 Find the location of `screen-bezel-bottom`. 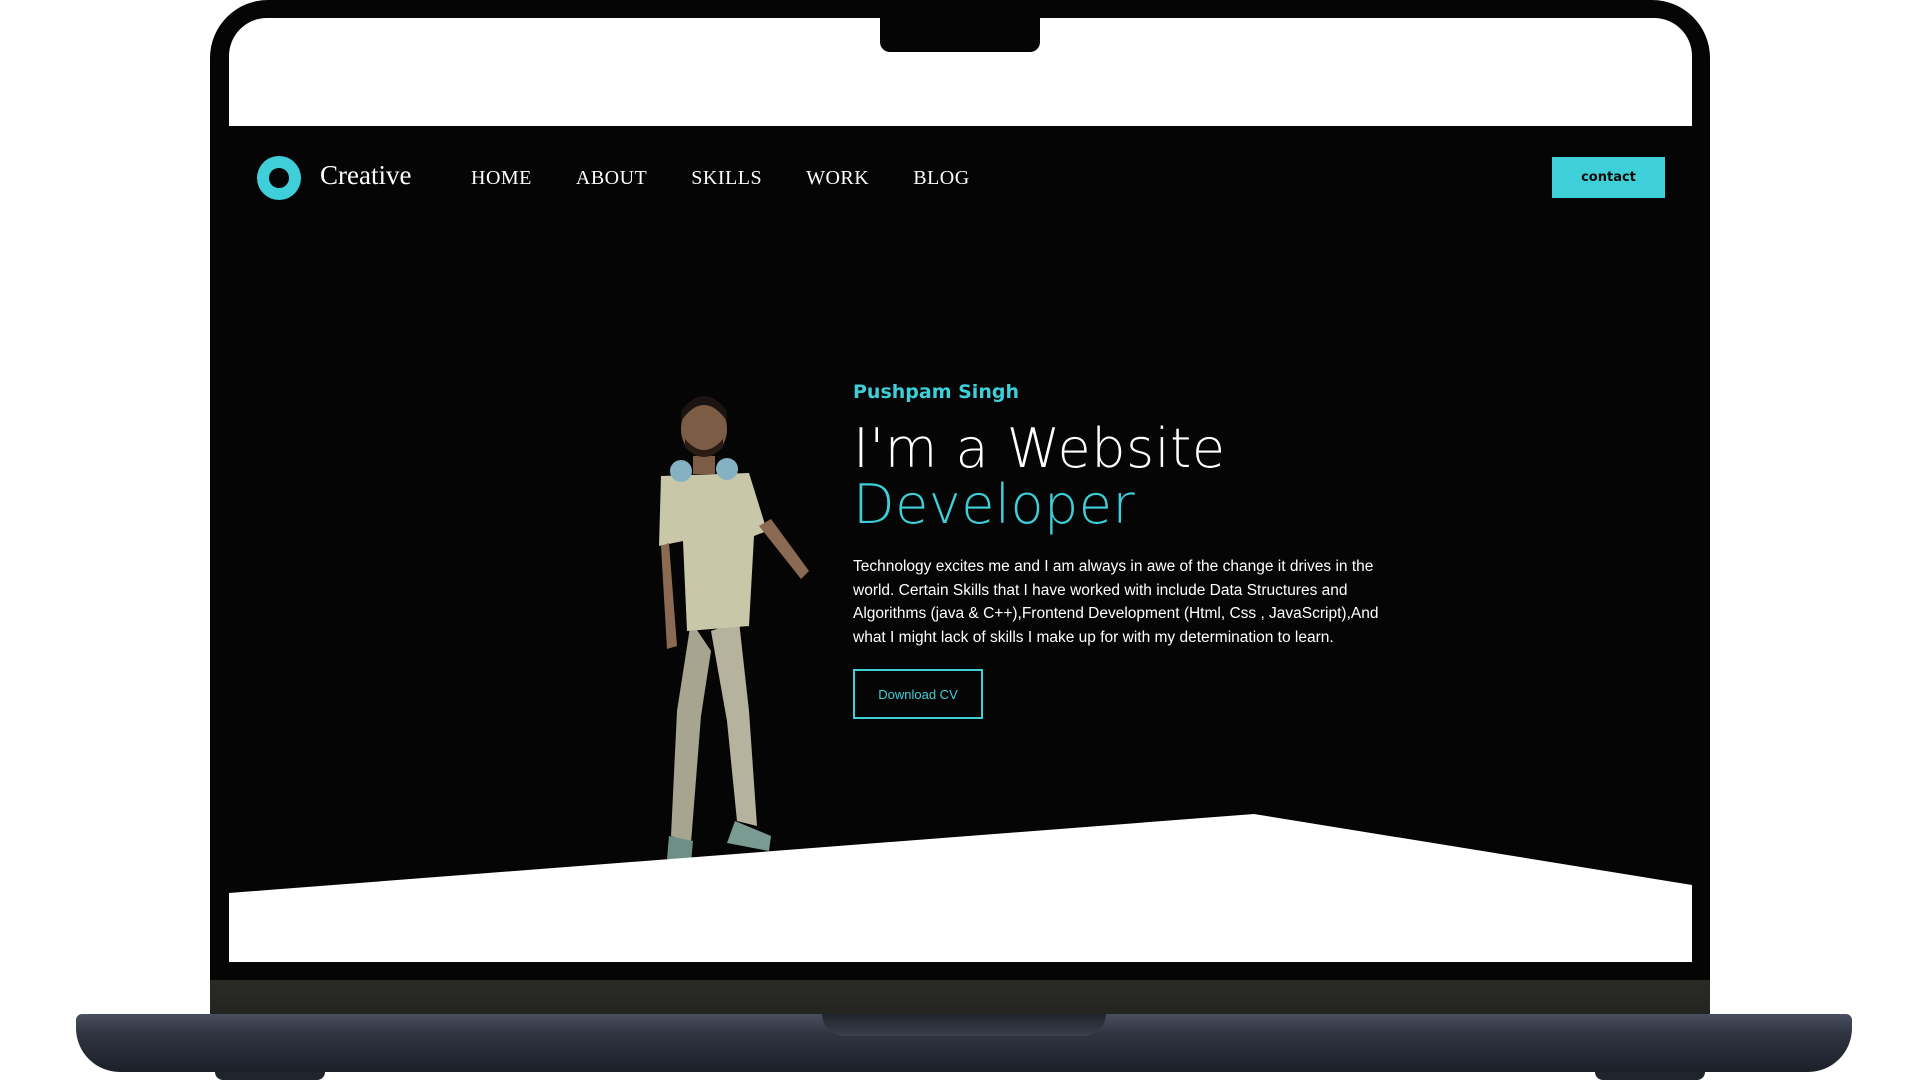

screen-bezel-bottom is located at coordinates (960, 971).